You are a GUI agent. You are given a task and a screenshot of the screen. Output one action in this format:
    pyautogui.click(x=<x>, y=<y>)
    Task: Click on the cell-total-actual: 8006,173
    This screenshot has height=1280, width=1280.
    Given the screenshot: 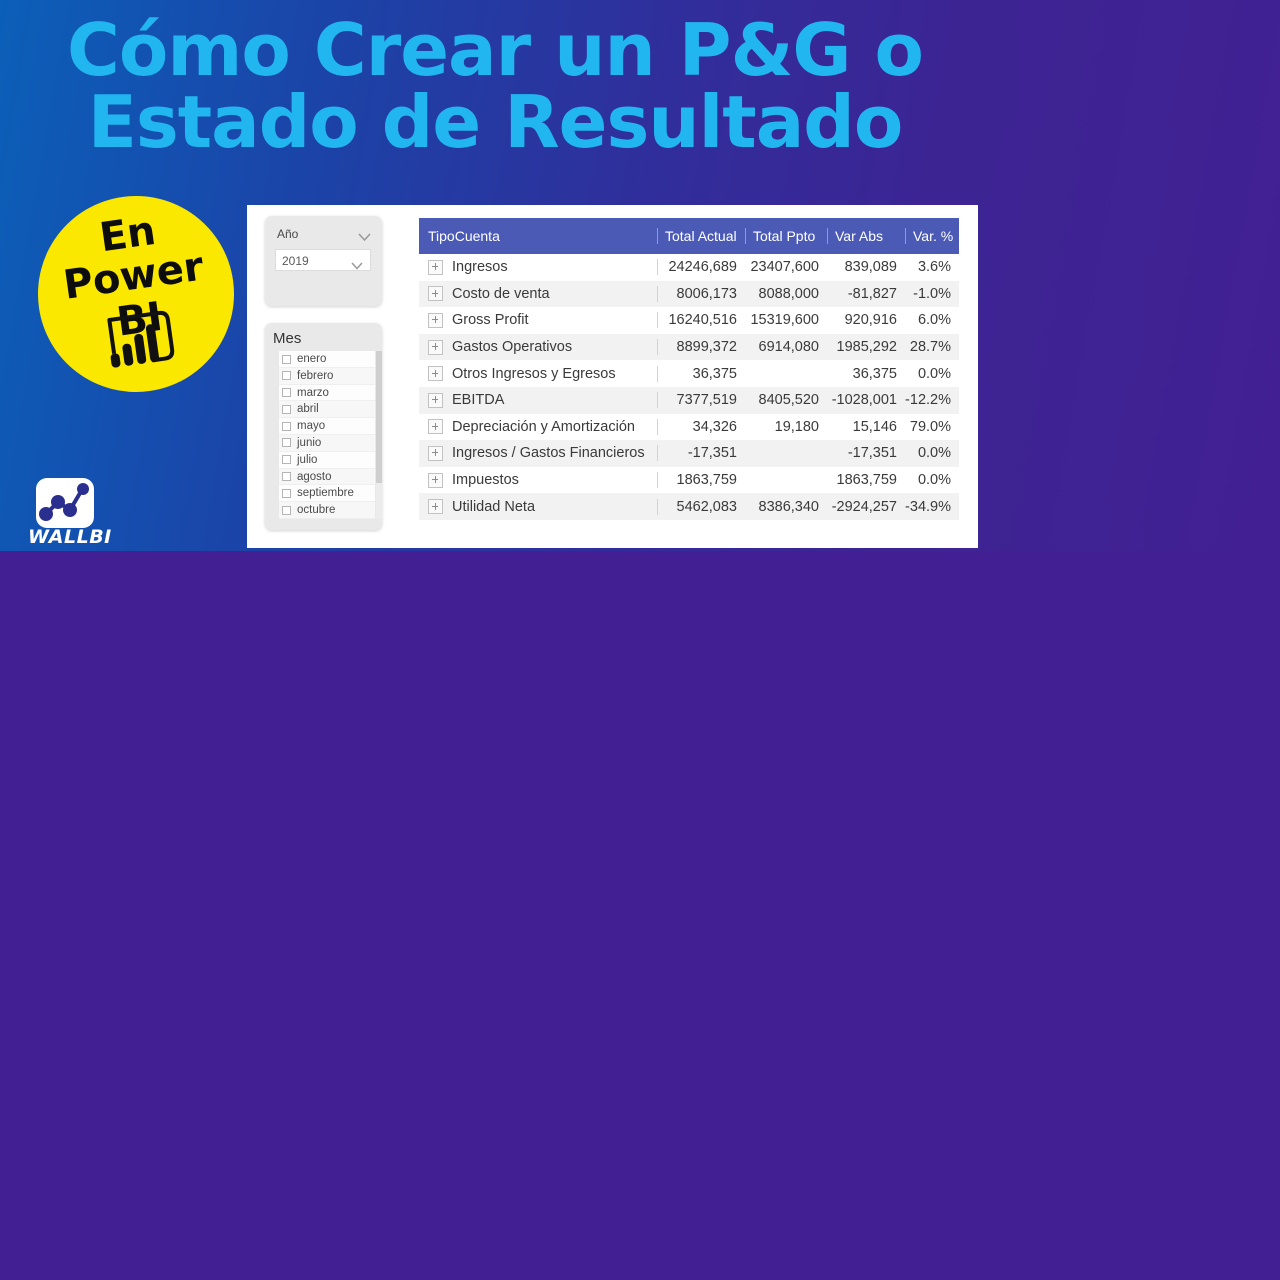 What is the action you would take?
    pyautogui.click(x=701, y=293)
    